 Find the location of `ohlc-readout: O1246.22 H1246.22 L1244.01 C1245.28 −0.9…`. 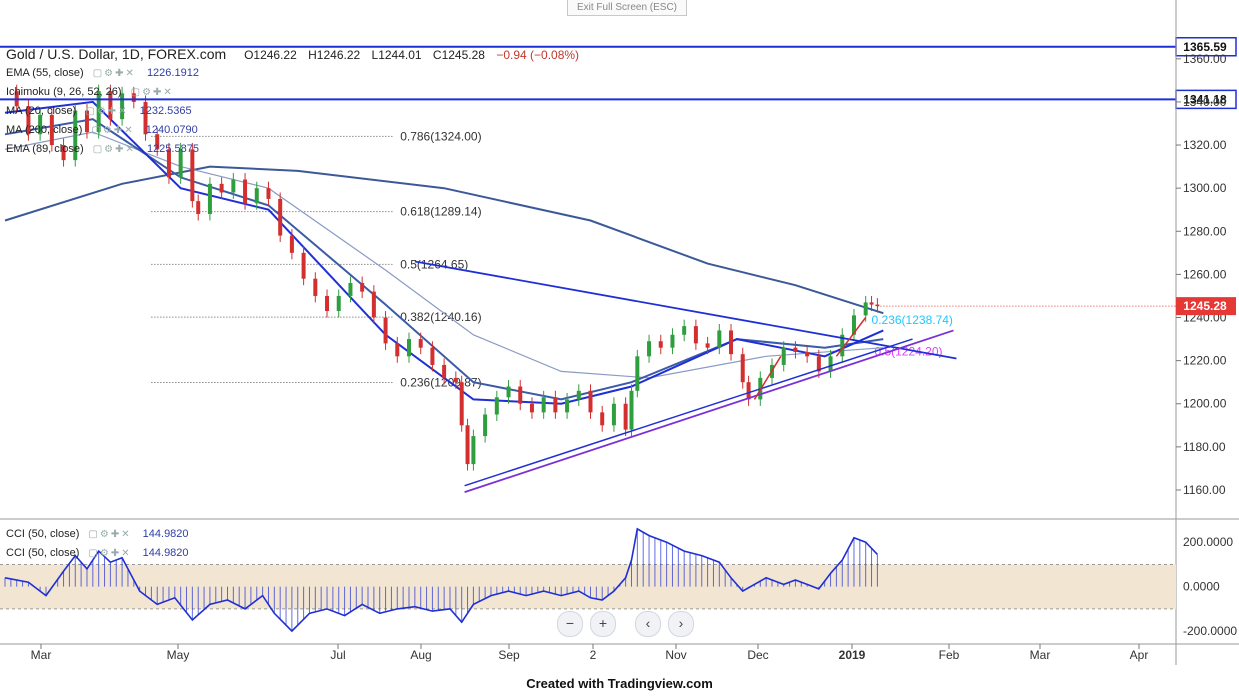

ohlc-readout: O1246.22 H1246.22 L1244.01 C1245.28 −0.9… is located at coordinates (415, 55).